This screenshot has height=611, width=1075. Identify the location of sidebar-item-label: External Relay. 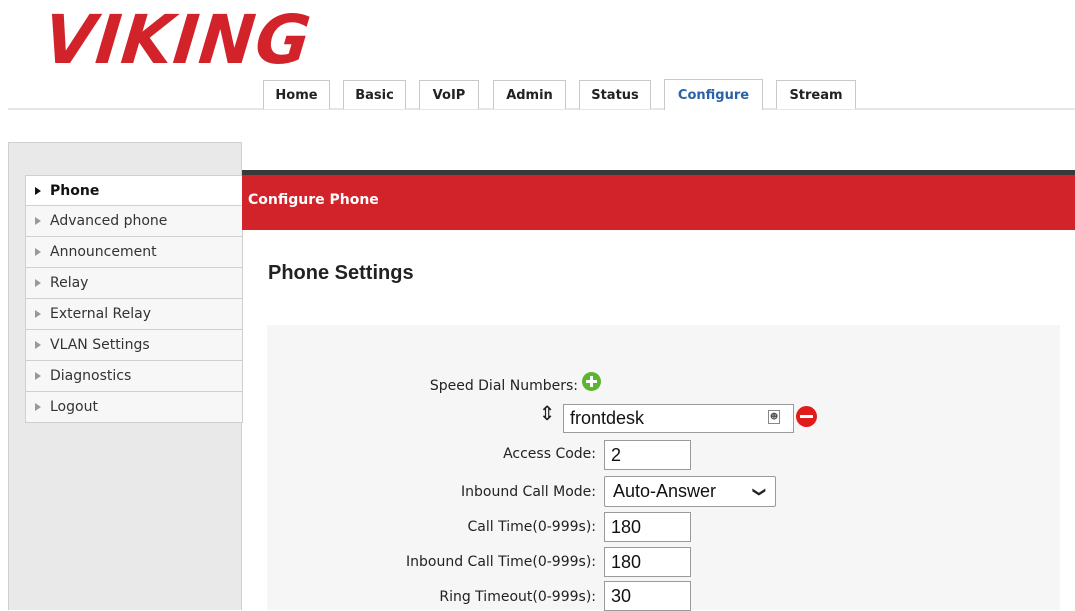
(101, 314).